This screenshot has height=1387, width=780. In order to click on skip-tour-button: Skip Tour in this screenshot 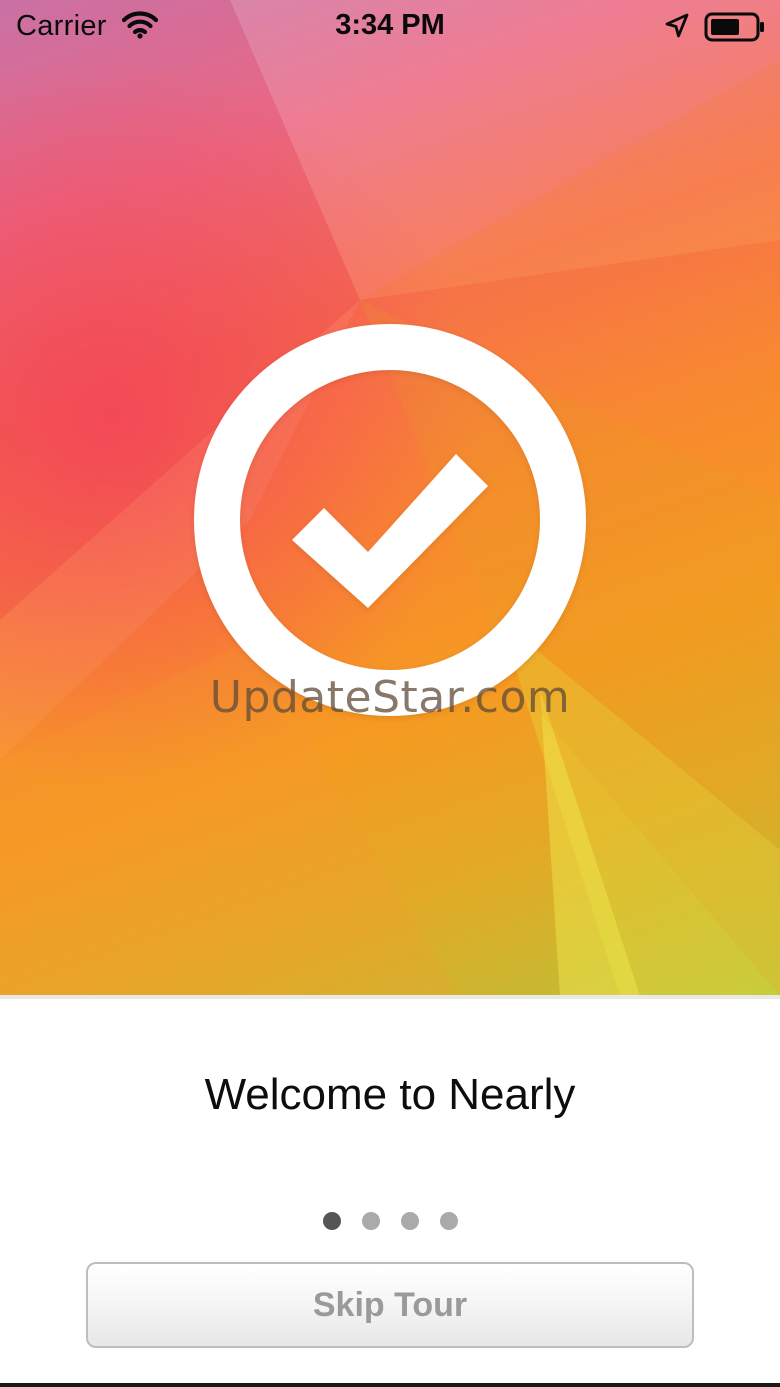, I will do `click(390, 1305)`.